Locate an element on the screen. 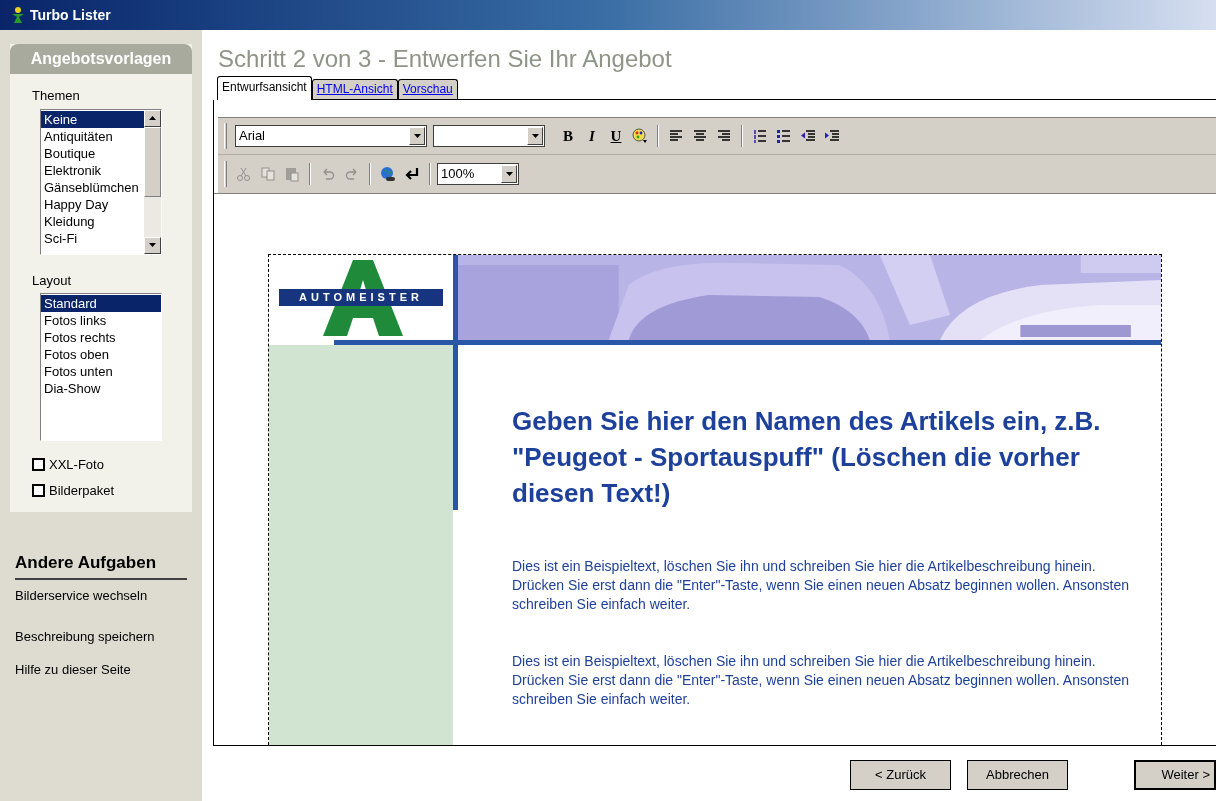 This screenshot has height=801, width=1216. wizard-button: Abbrechen is located at coordinates (1017, 775).